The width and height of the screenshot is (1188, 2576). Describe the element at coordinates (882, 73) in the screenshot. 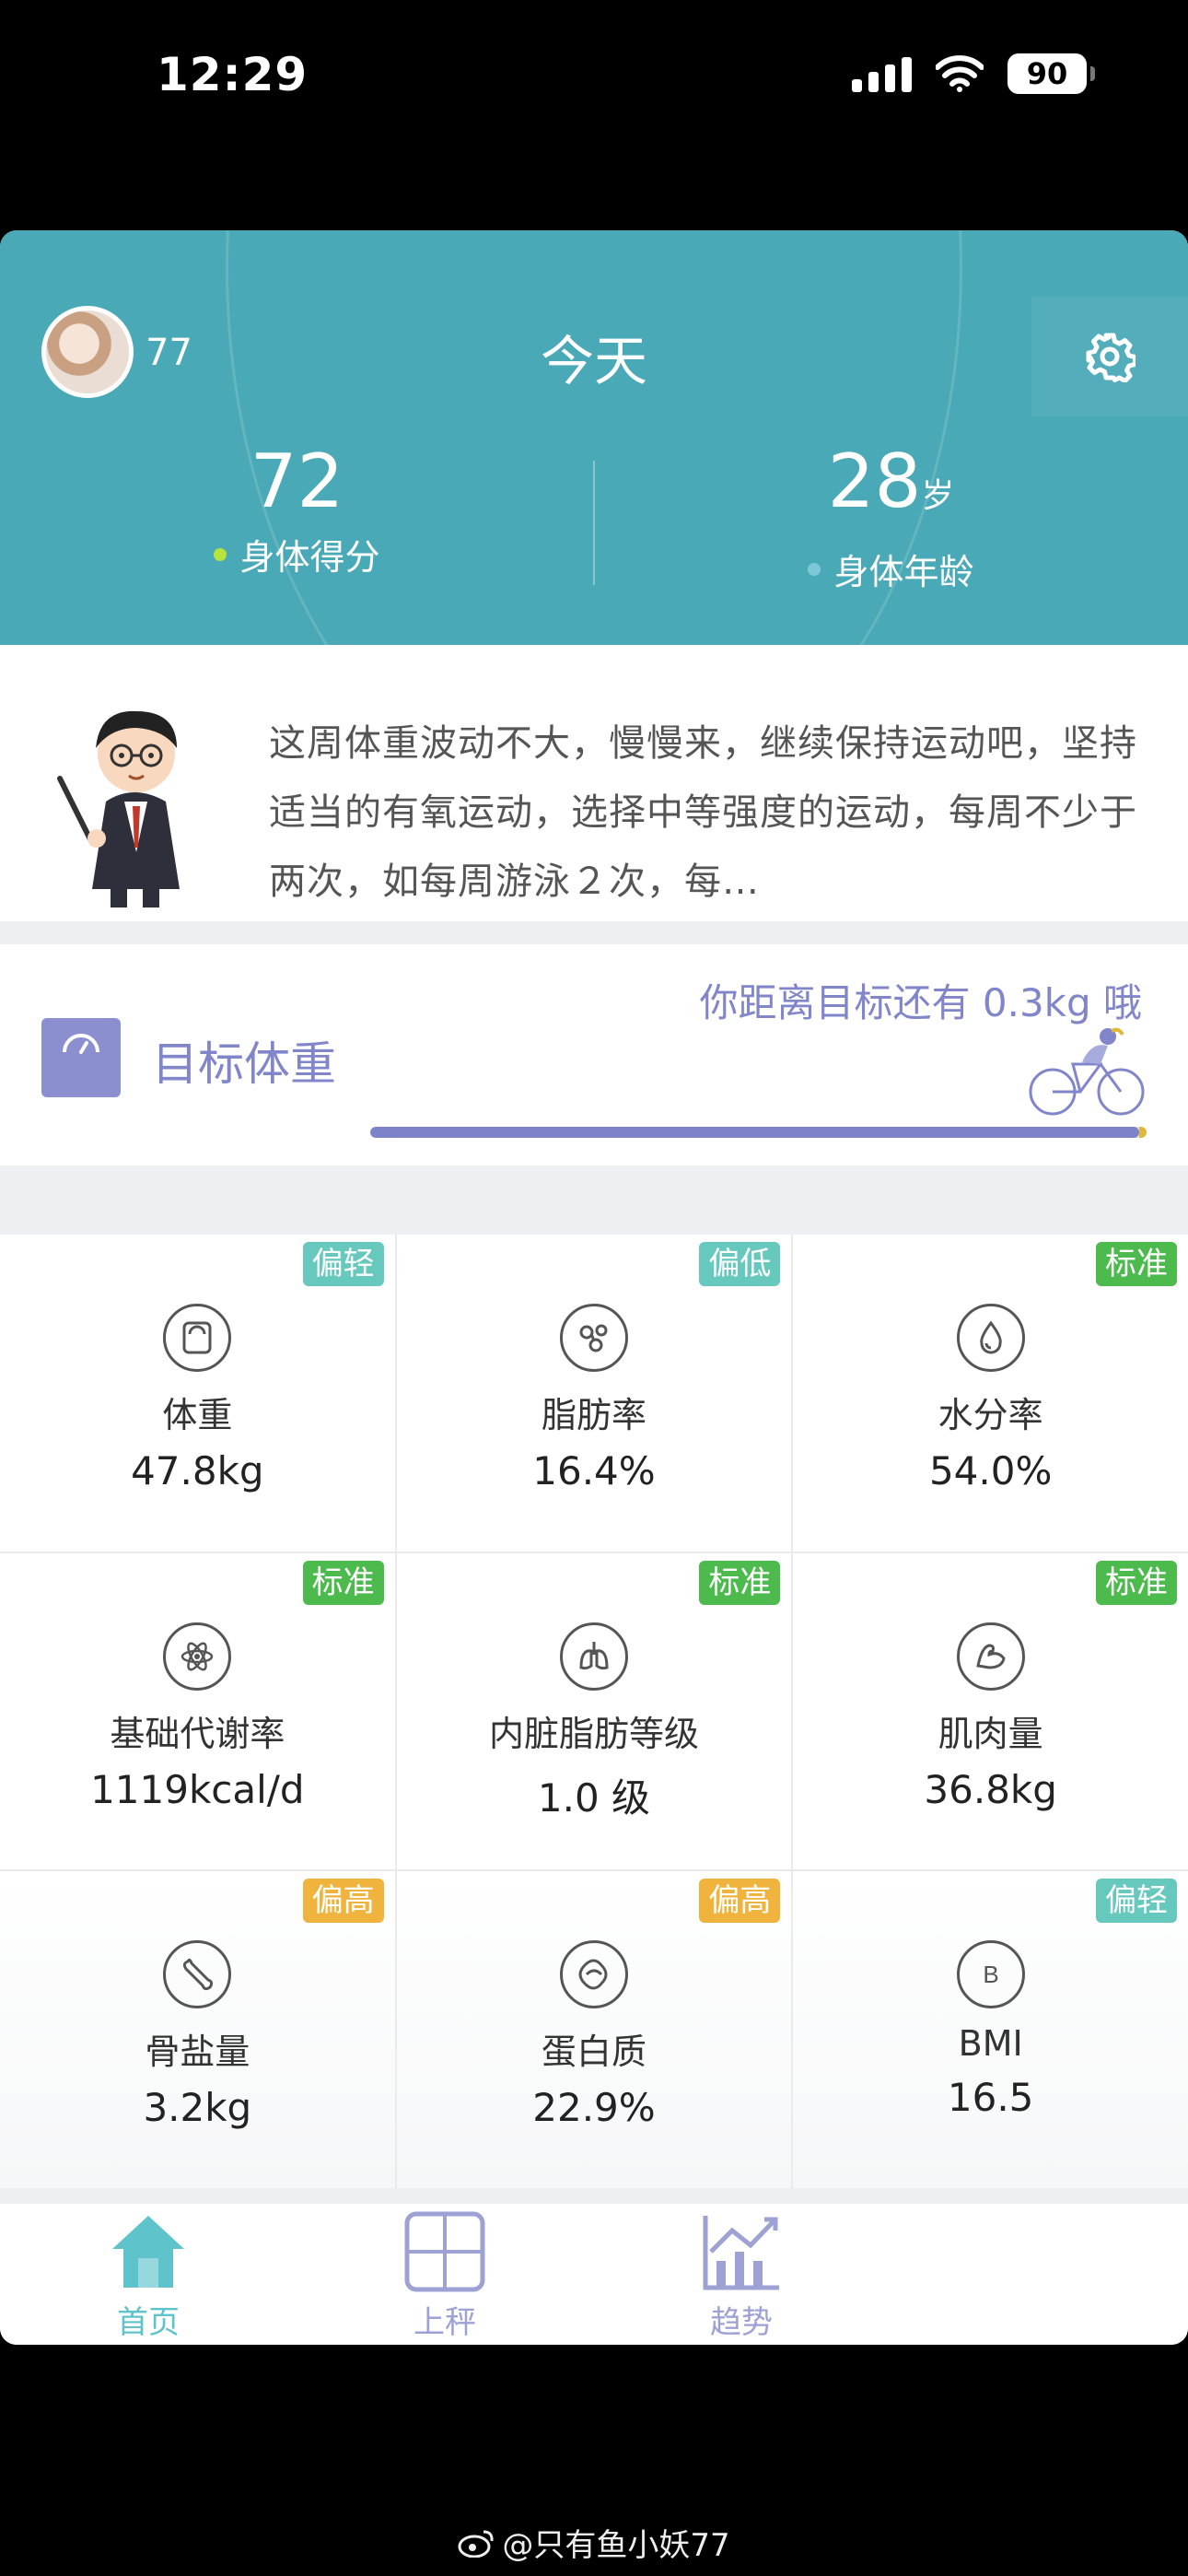

I see `cellular-signal-icon` at that location.